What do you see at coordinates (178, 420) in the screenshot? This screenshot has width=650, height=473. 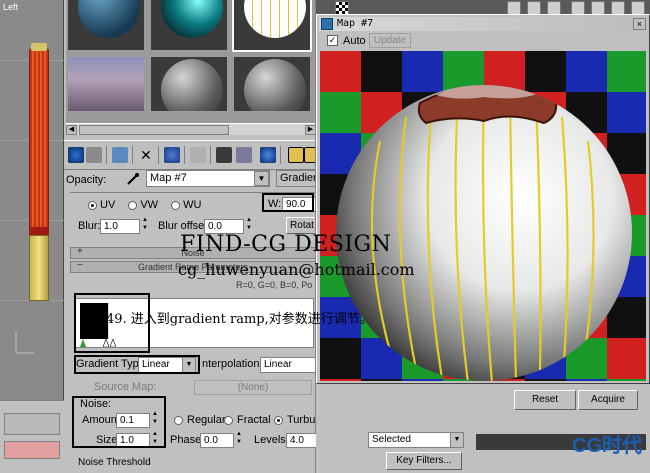 I see `regular-radio` at bounding box center [178, 420].